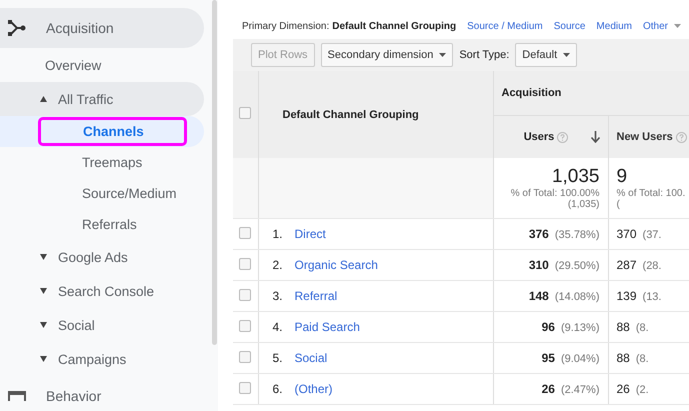 This screenshot has width=689, height=411. I want to click on metric-percent: (2.47%), so click(580, 390).